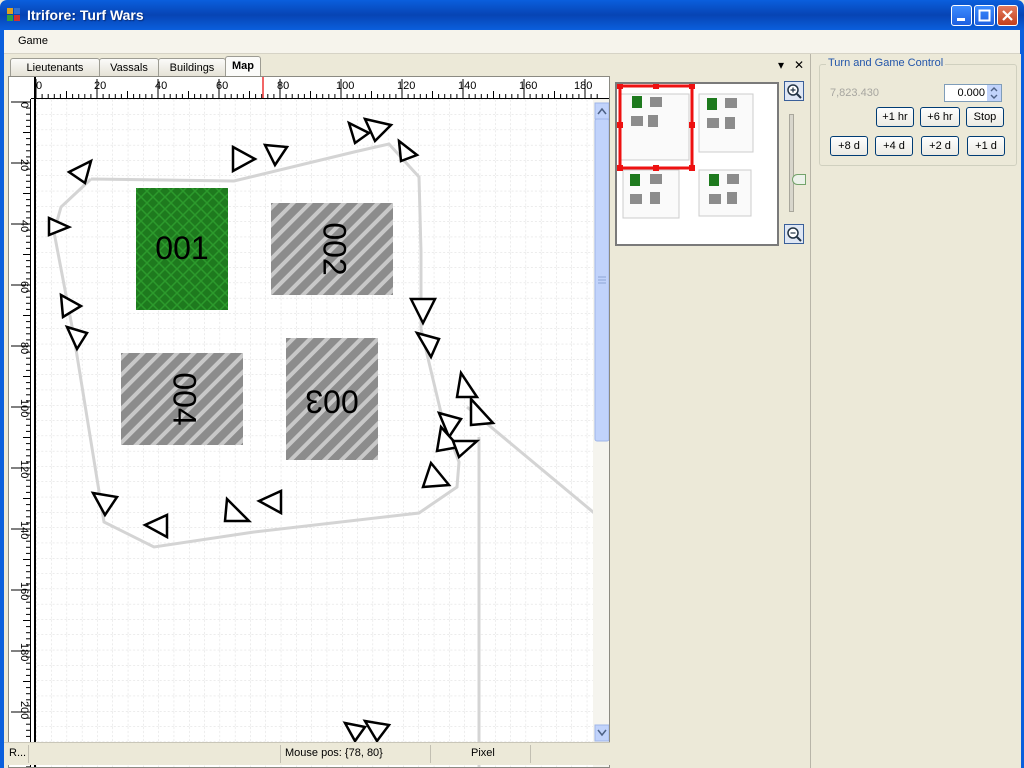  I want to click on ruler-x-label: 20, so click(100, 86).